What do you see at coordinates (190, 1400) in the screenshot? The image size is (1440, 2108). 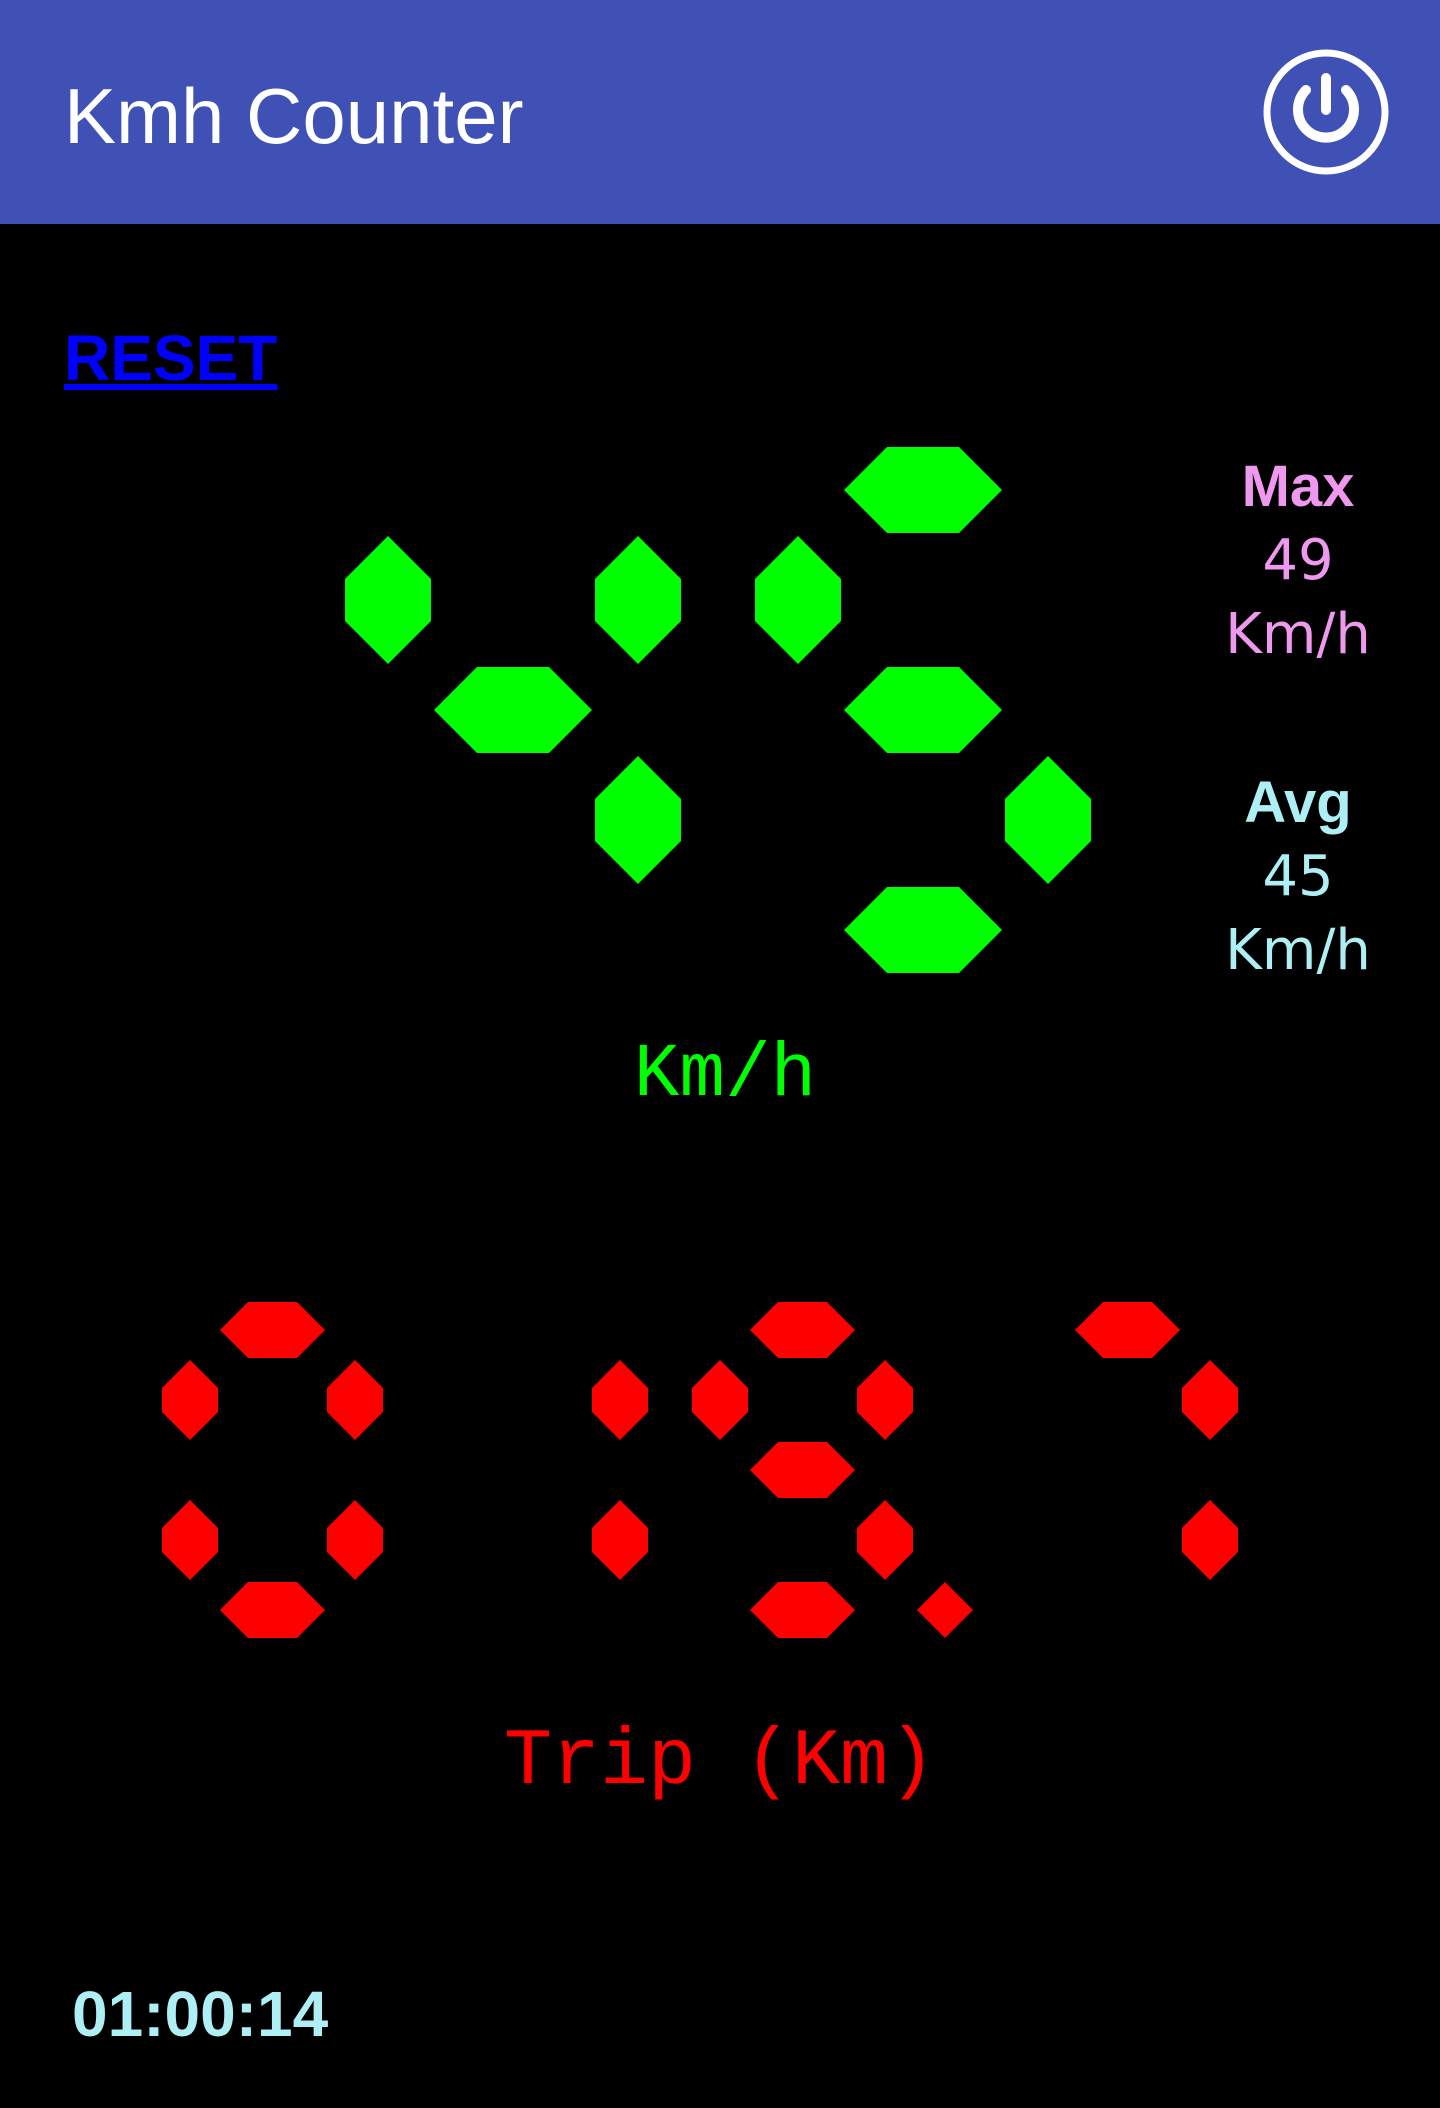 I see `trip-digit-0-segment-f` at bounding box center [190, 1400].